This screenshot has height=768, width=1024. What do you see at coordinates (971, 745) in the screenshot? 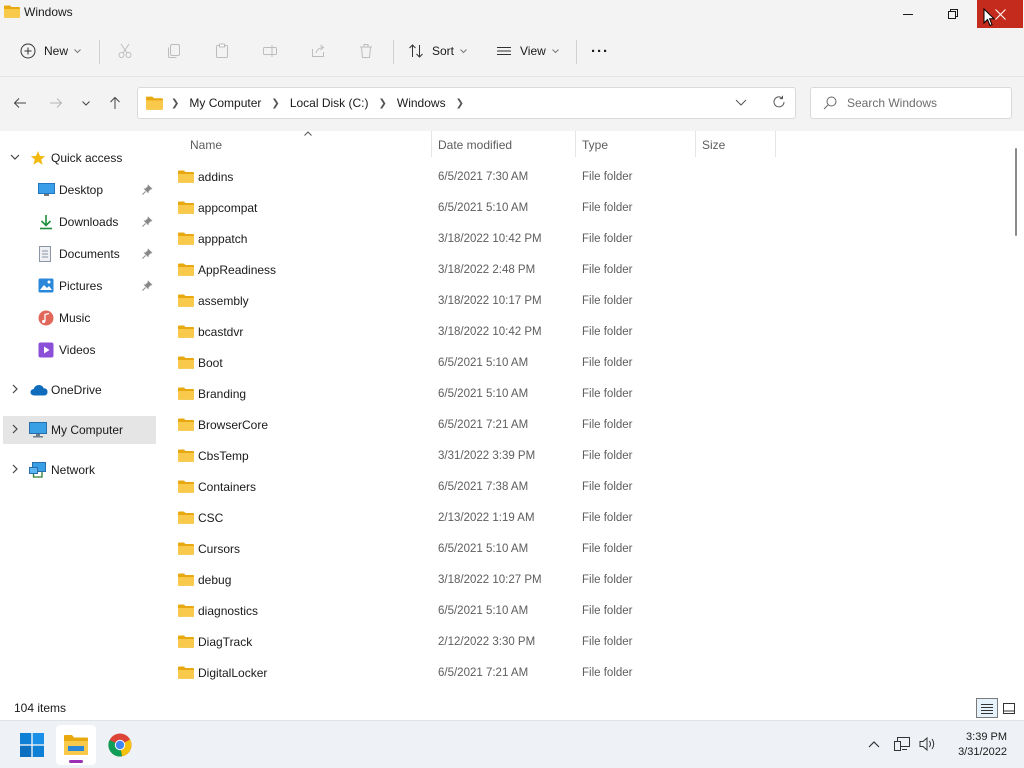
I see `clock: 3:39 PM 3/31/2022` at bounding box center [971, 745].